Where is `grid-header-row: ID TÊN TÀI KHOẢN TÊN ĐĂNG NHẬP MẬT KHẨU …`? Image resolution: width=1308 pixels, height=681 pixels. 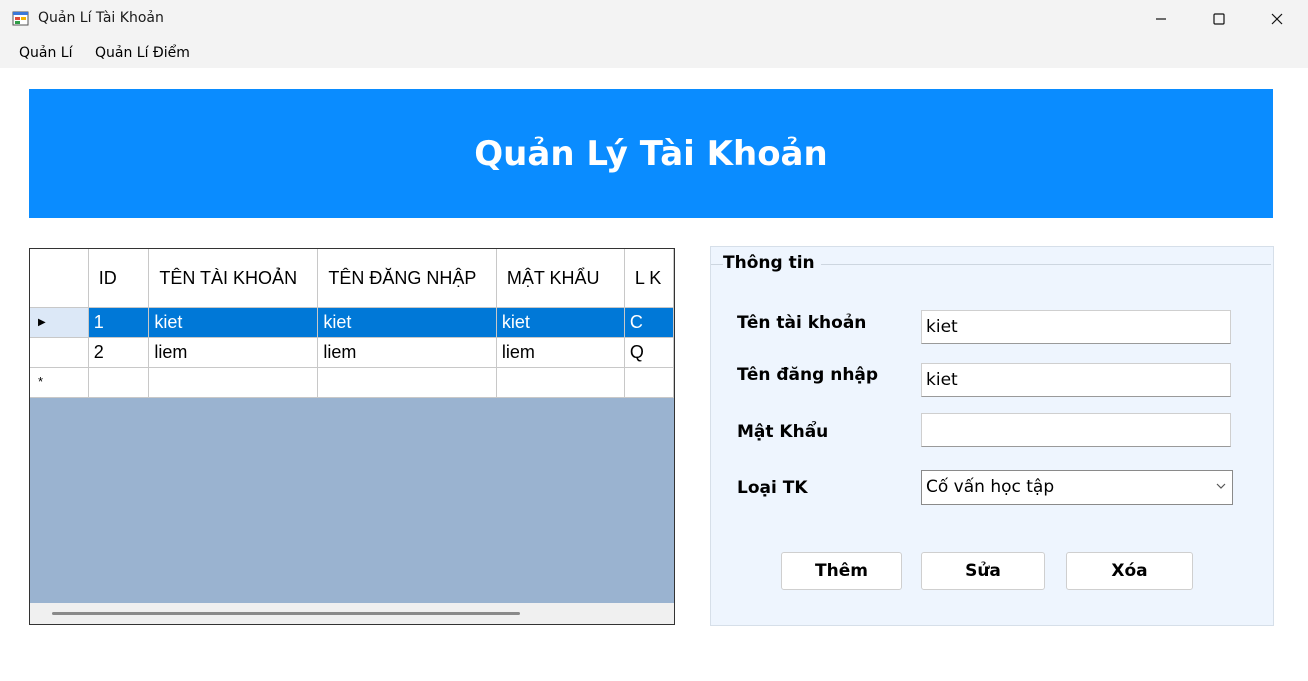
grid-header-row: ID TÊN TÀI KHOẢN TÊN ĐĂNG NHẬP MẬT KHẨU … is located at coordinates (352, 278).